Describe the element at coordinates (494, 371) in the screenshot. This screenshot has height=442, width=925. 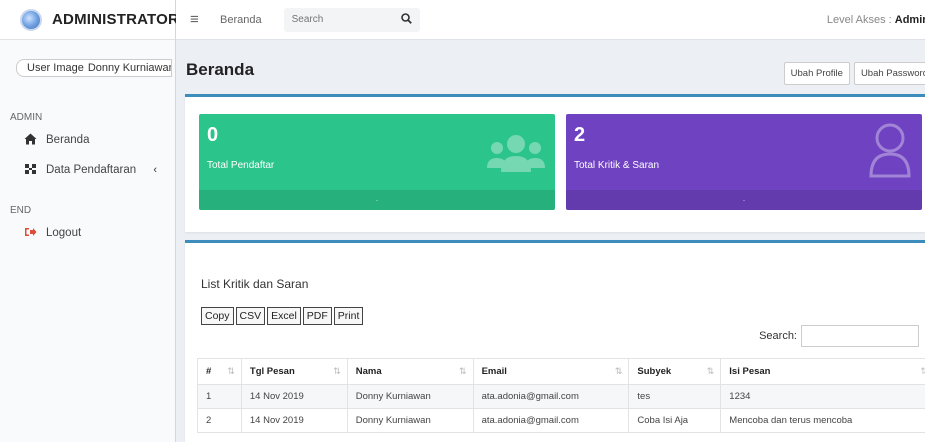
I see `column-label: Email` at that location.